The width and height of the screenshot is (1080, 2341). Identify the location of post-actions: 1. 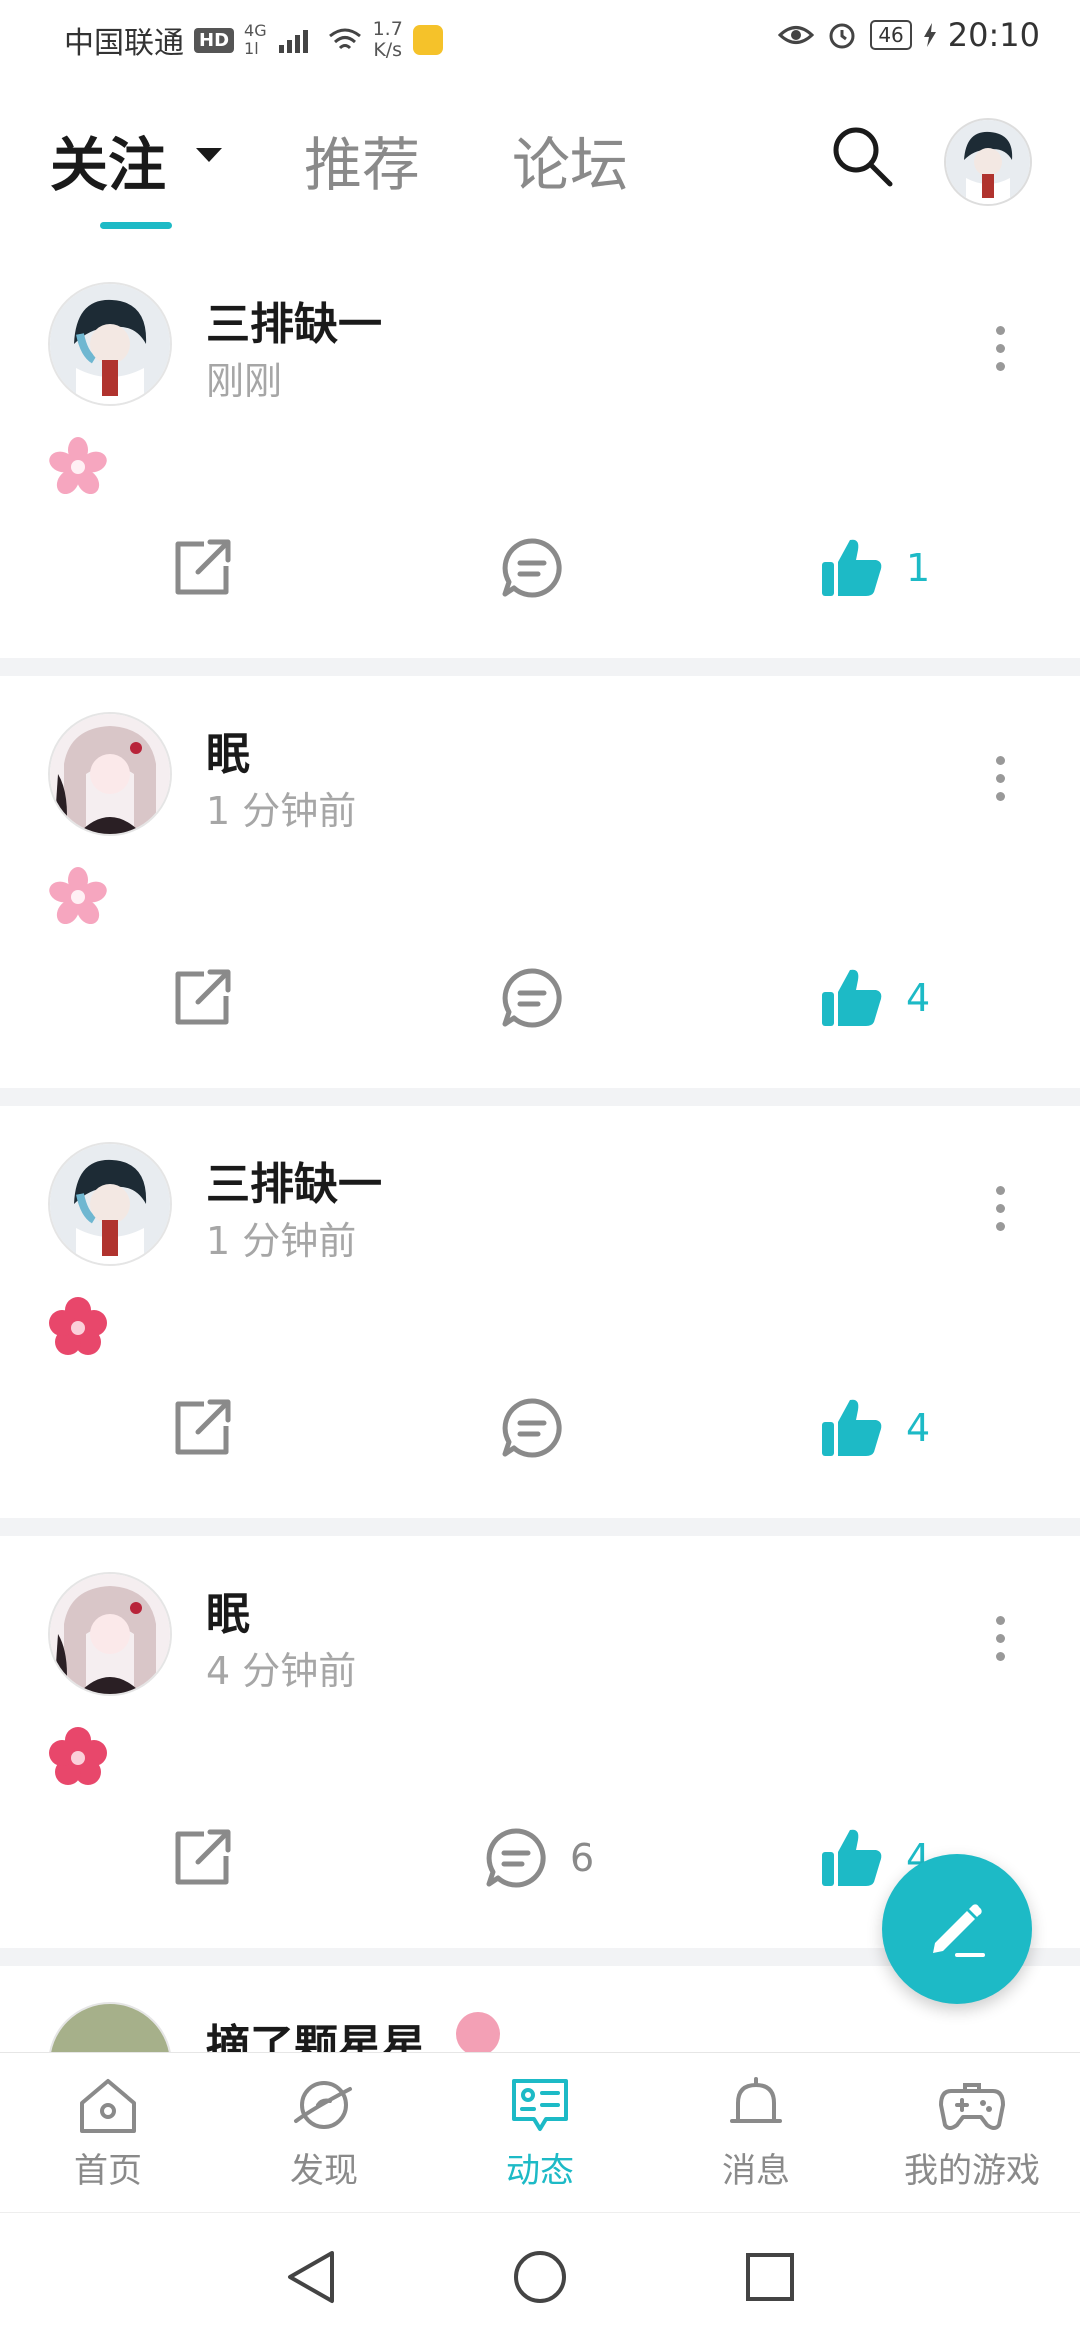
(540, 581).